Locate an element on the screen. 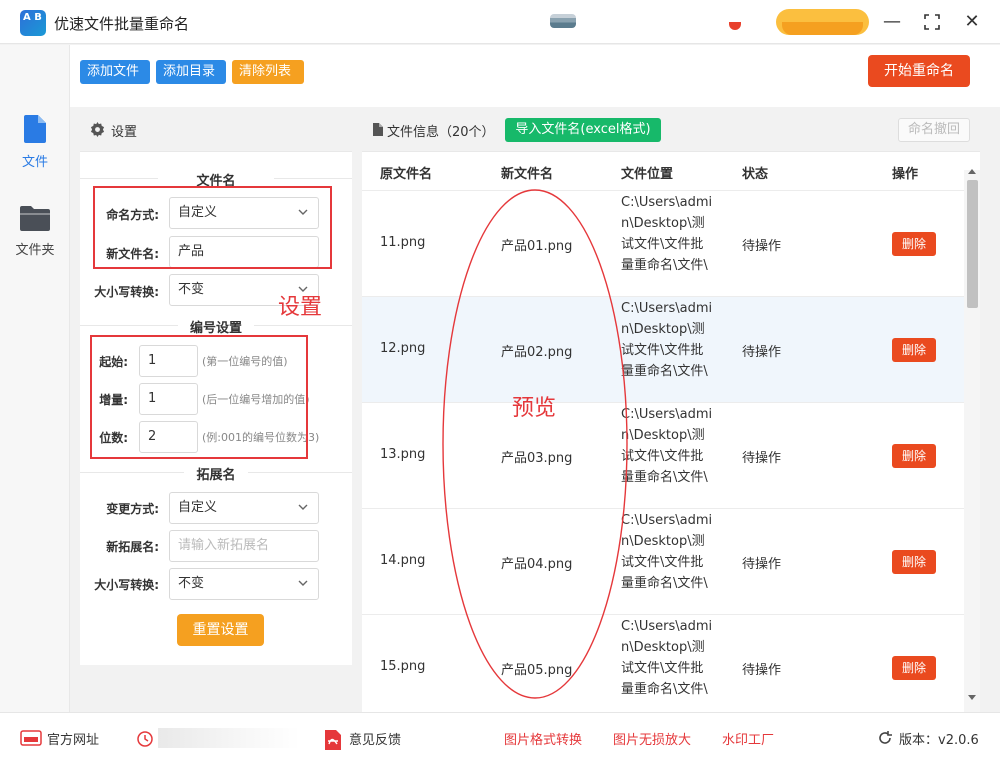 The height and width of the screenshot is (760, 1000). original-name-cell: 13.png is located at coordinates (403, 454).